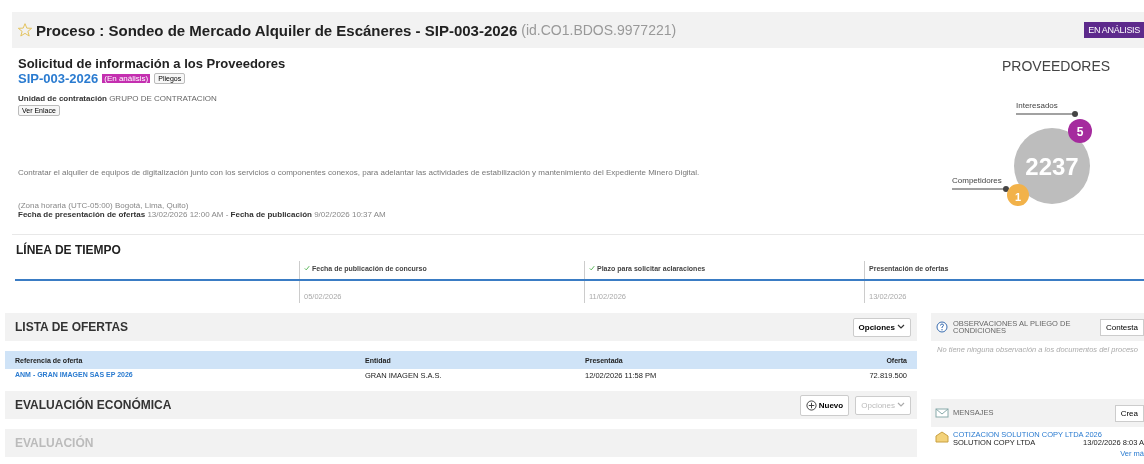  What do you see at coordinates (62, 98) in the screenshot?
I see `unit-label: Unidad de contratación` at bounding box center [62, 98].